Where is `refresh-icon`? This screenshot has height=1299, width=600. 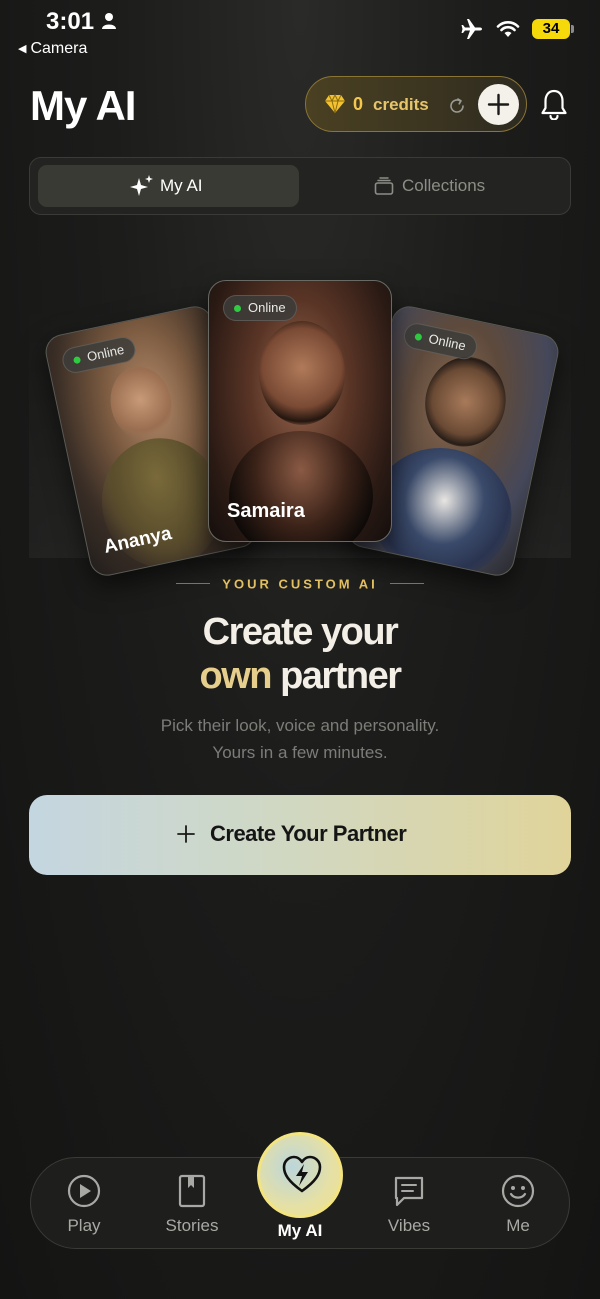 refresh-icon is located at coordinates (457, 106).